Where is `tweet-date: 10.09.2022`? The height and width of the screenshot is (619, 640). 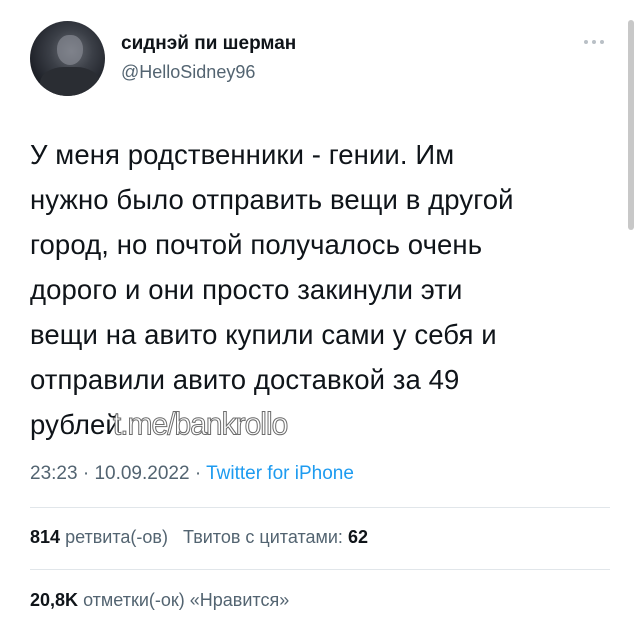 tweet-date: 10.09.2022 is located at coordinates (141, 473).